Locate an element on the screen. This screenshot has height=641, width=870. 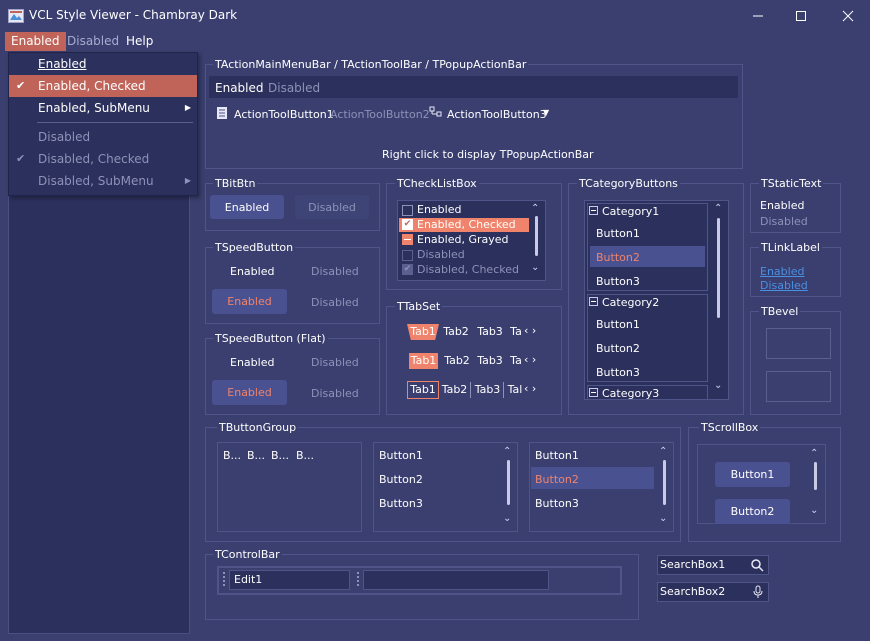
speedbutton-flat-title: TSpeedButton (Flat) is located at coordinates (270, 338).